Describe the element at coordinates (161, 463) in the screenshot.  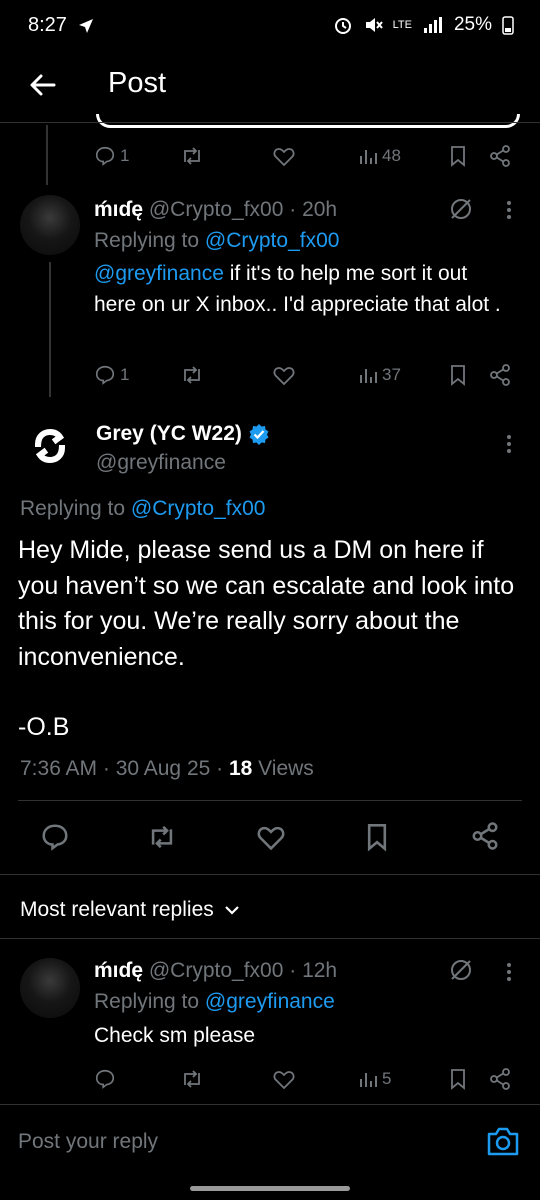
I see `author-handle: @greyfinance` at that location.